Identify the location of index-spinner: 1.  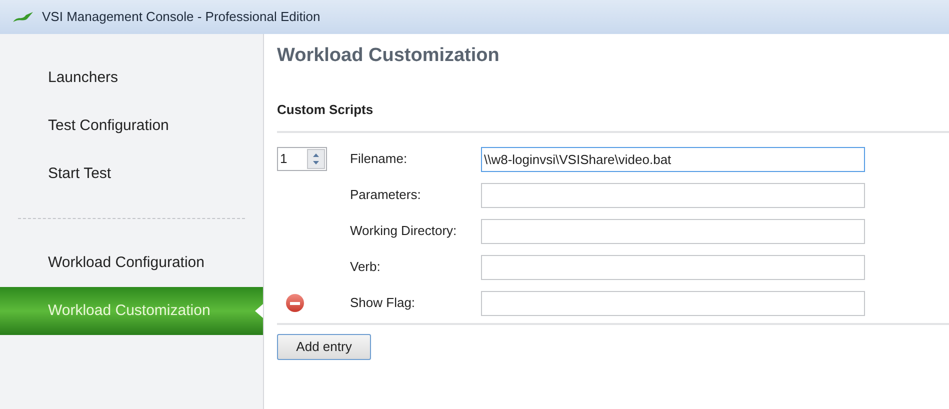
(302, 159).